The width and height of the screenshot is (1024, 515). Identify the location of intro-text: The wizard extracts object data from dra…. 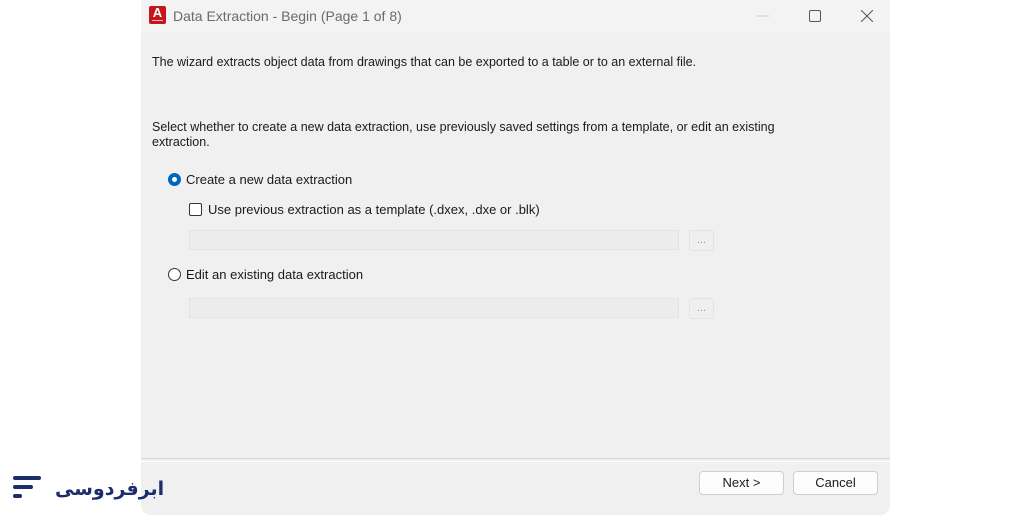
(424, 62).